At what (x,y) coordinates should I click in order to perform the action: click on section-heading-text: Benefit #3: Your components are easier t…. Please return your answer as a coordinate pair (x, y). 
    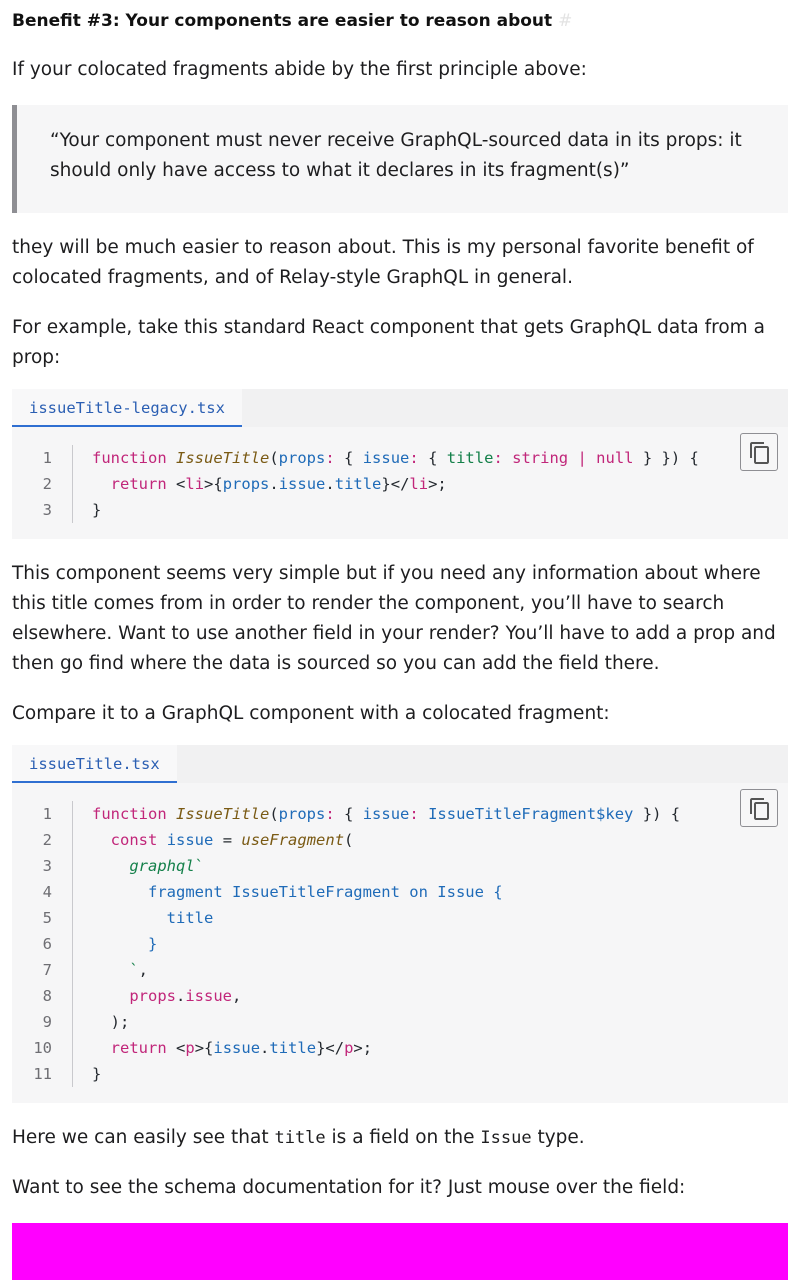
    Looking at the image, I should click on (282, 21).